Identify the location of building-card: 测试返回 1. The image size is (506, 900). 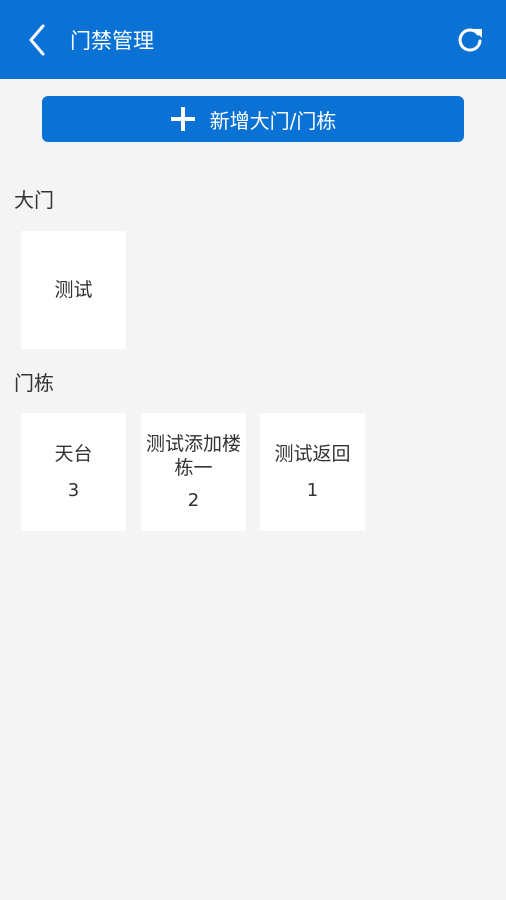
(312, 472).